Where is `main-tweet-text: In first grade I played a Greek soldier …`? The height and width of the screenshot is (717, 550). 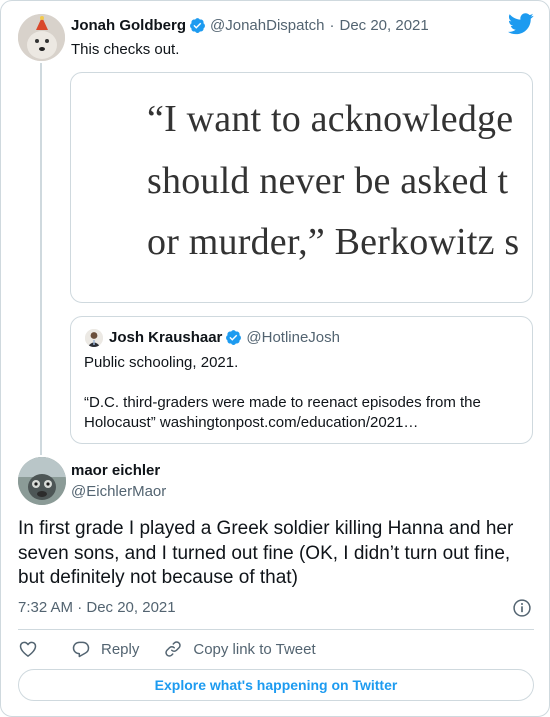 main-tweet-text: In first grade I played a Greek soldier … is located at coordinates (266, 553).